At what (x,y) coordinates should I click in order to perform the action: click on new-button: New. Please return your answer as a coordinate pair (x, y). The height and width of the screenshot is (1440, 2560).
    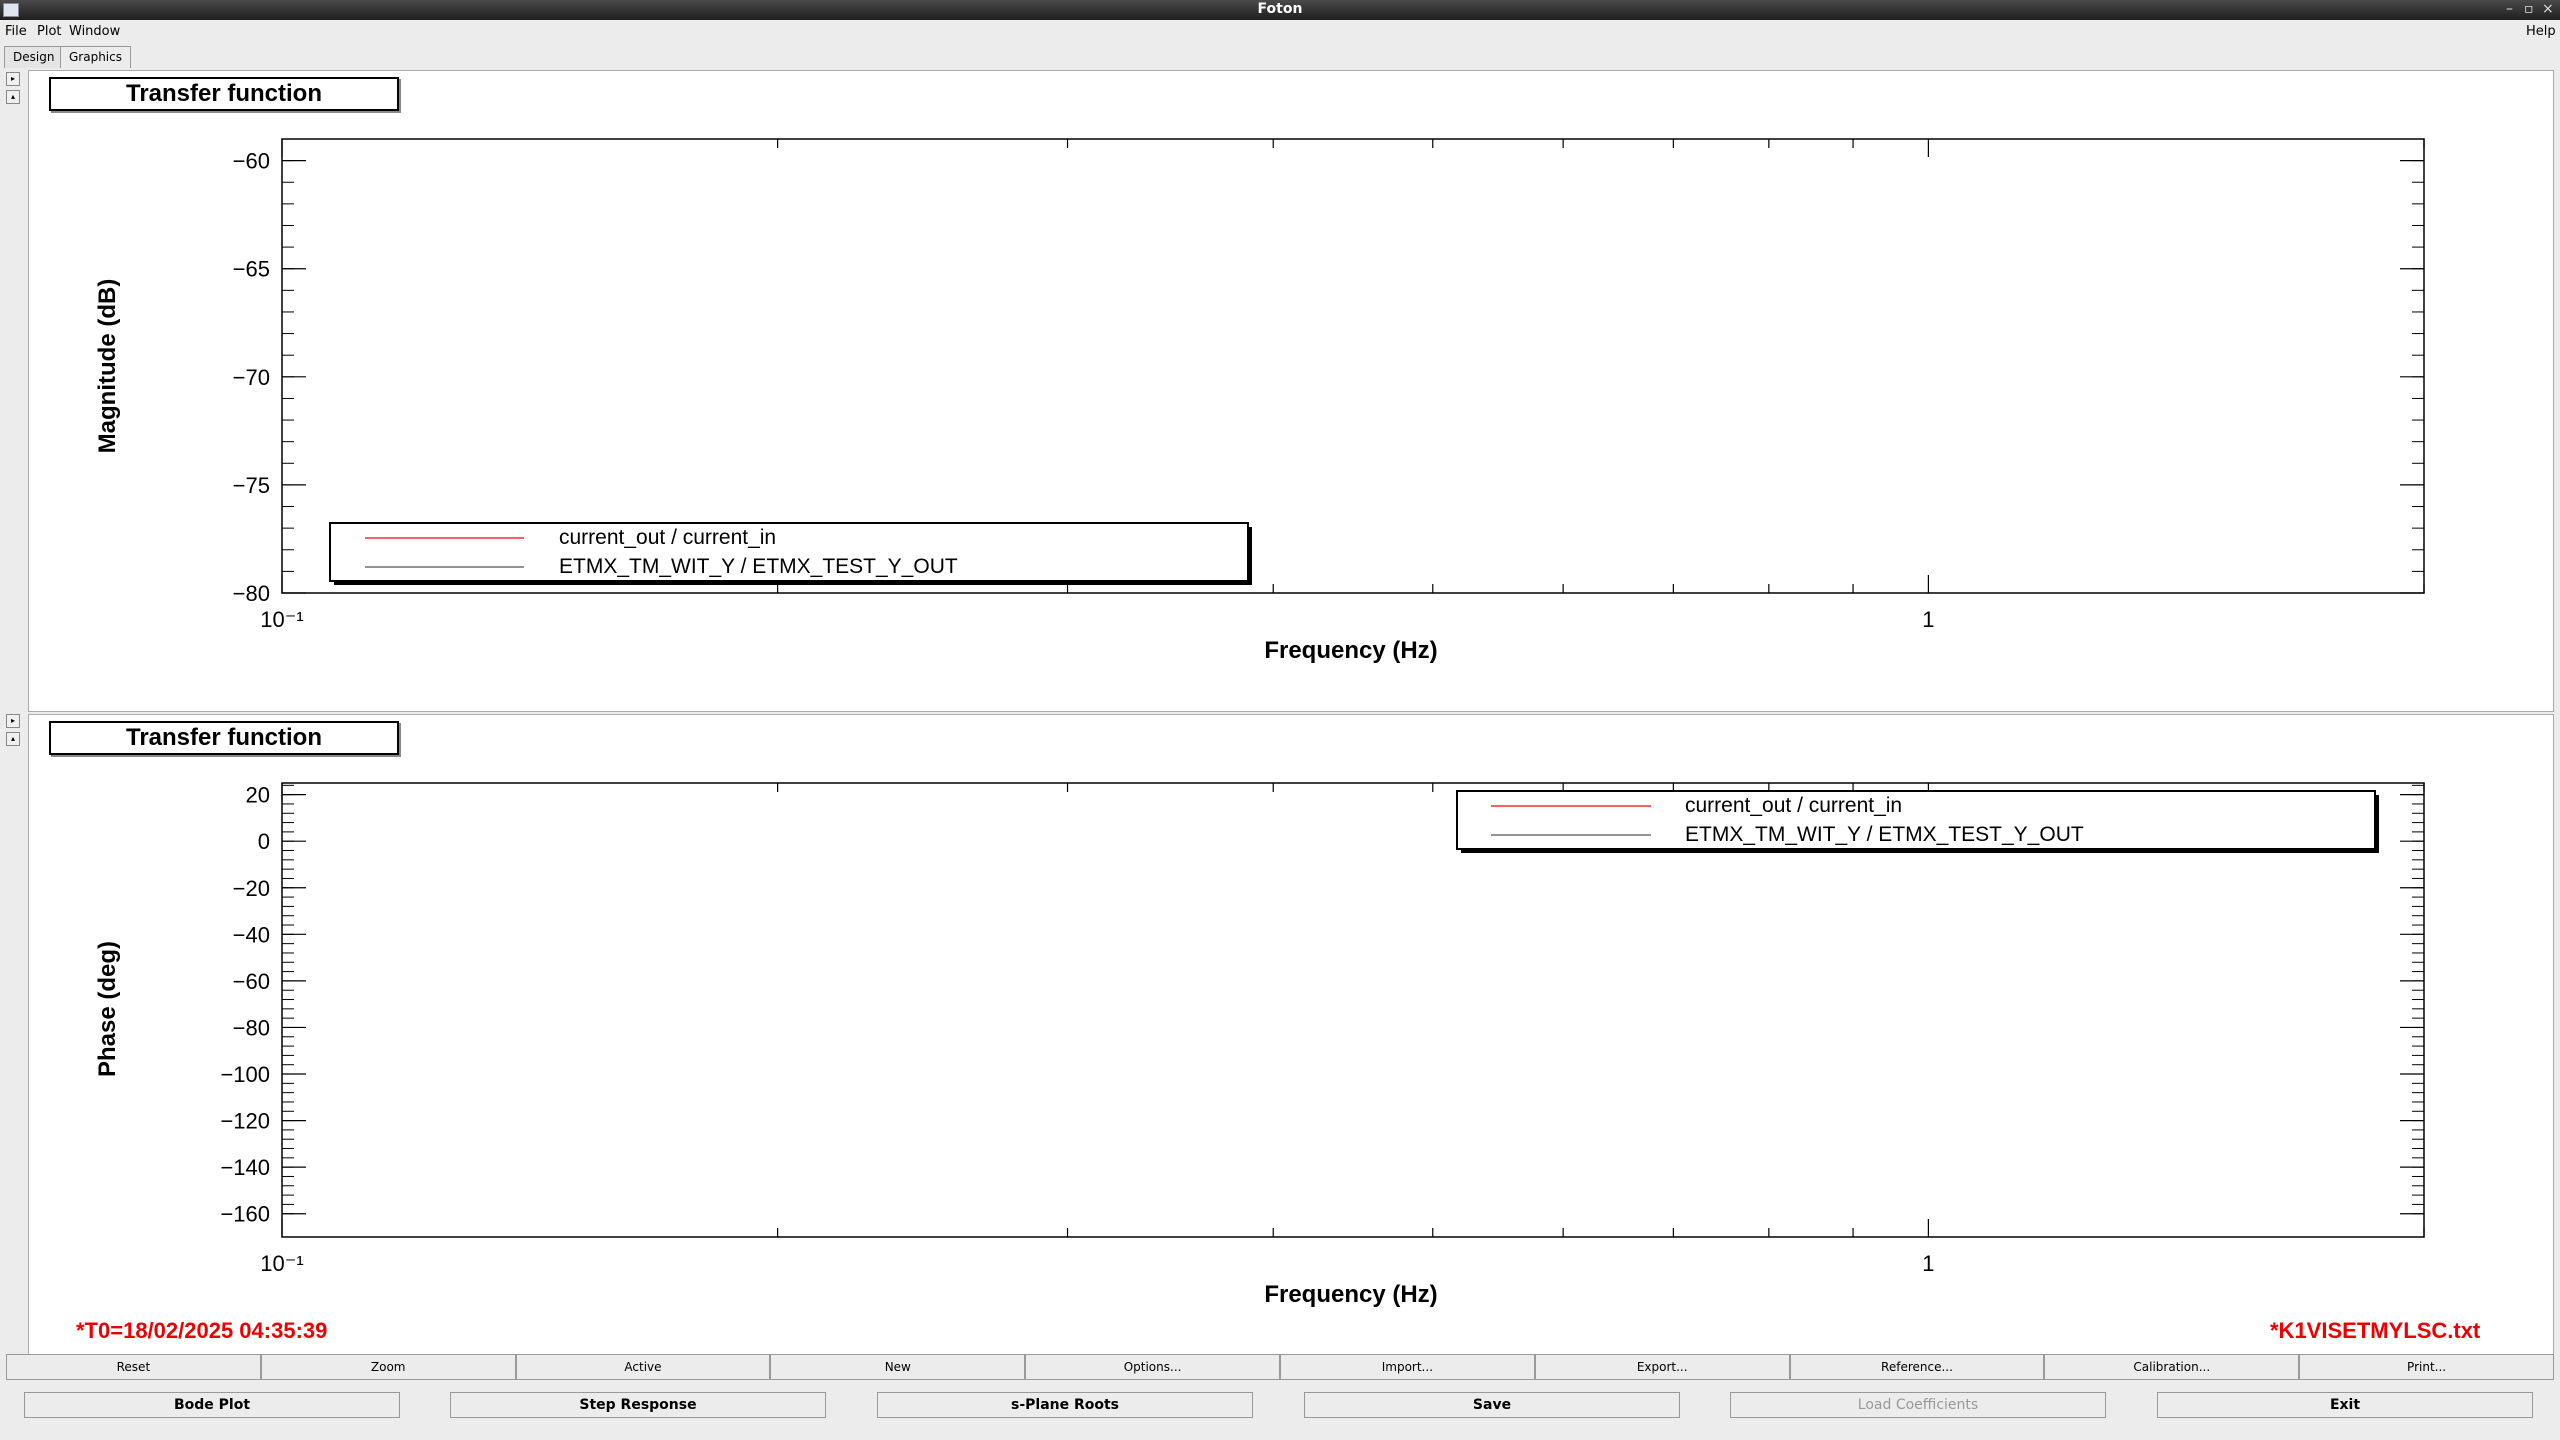
    Looking at the image, I should click on (898, 1367).